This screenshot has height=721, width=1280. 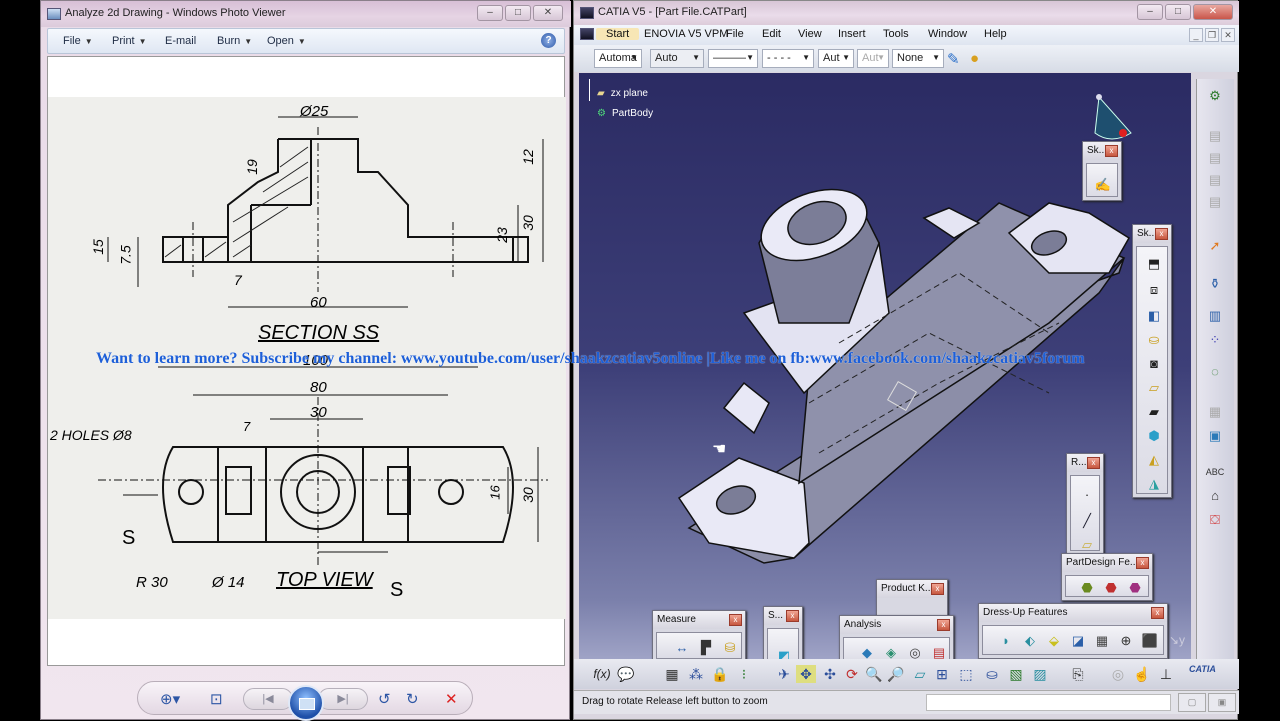 What do you see at coordinates (626, 674) in the screenshot?
I see `comment-icon: 💬` at bounding box center [626, 674].